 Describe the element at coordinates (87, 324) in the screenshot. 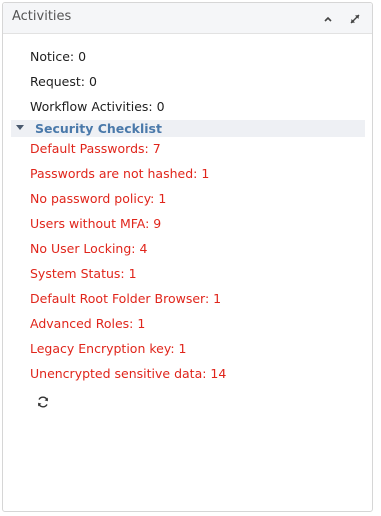

I see `checklist-item-advanced-roles: Advanced Roles: 1` at that location.